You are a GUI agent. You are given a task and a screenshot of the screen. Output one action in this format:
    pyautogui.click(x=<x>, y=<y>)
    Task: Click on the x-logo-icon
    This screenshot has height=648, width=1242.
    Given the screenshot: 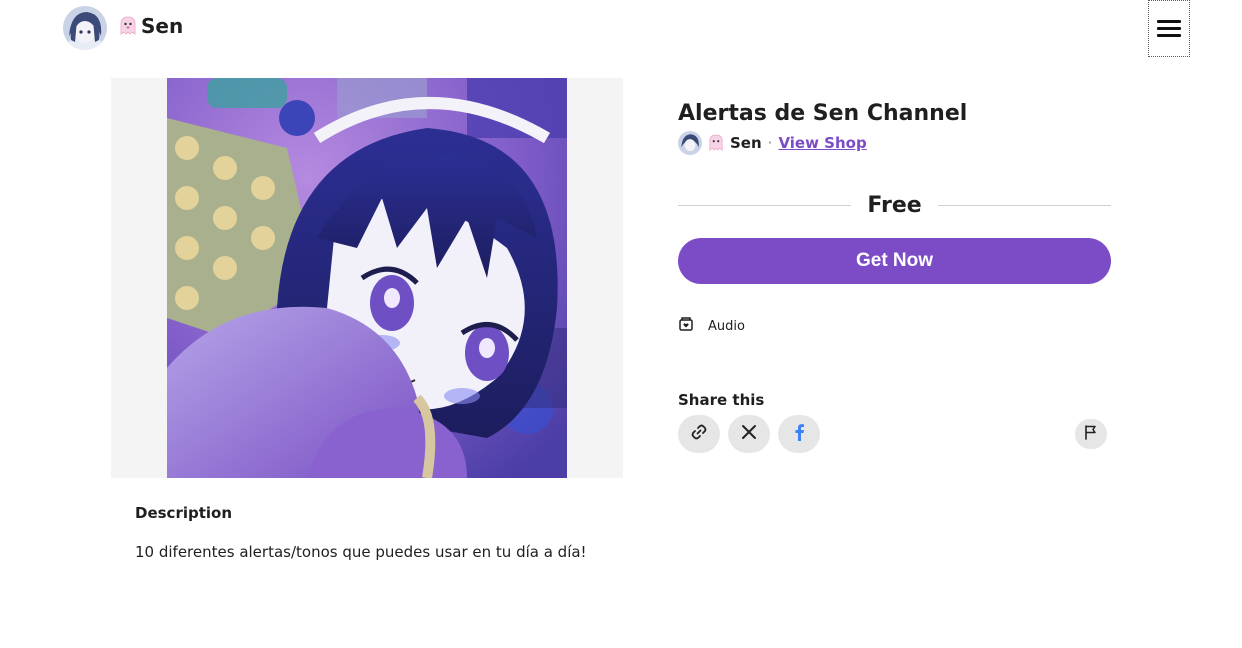 What is the action you would take?
    pyautogui.click(x=749, y=434)
    